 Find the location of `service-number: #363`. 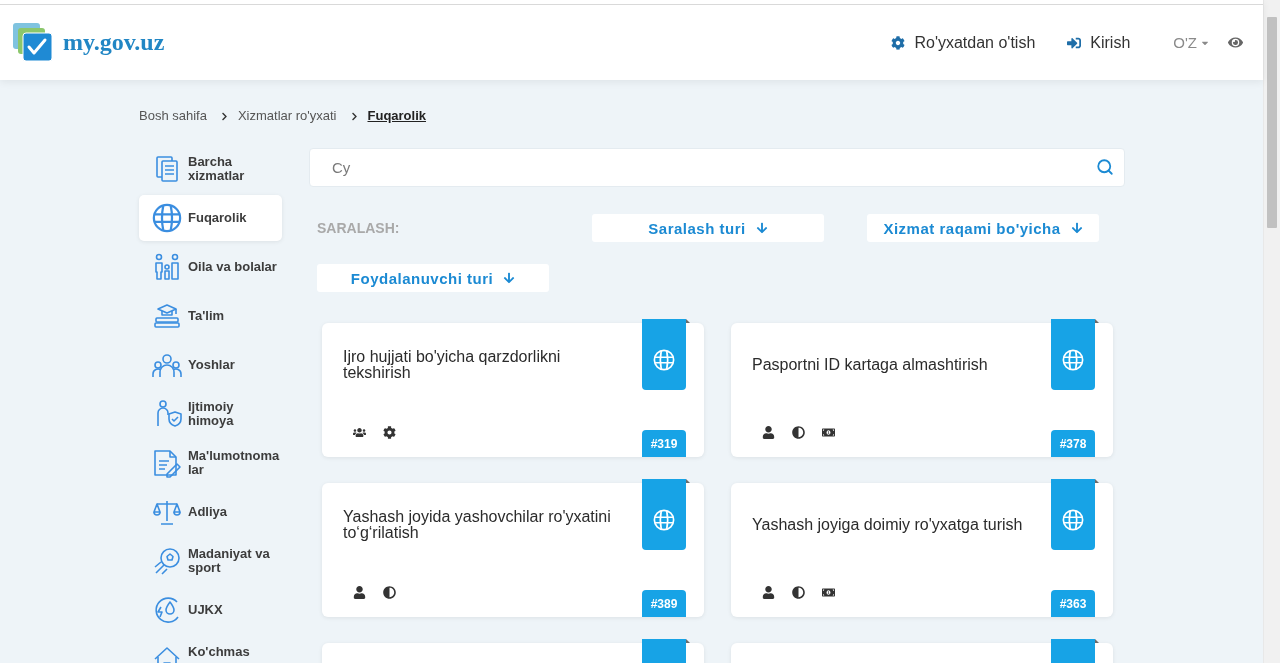

service-number: #363 is located at coordinates (1073, 603).